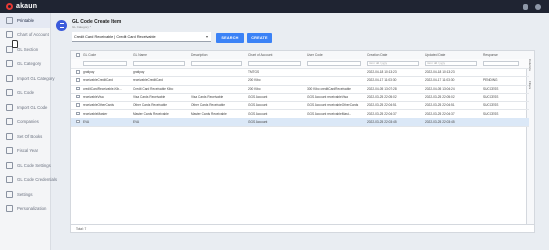  What do you see at coordinates (395, 55) in the screenshot?
I see `column-header: Creation Date` at bounding box center [395, 55].